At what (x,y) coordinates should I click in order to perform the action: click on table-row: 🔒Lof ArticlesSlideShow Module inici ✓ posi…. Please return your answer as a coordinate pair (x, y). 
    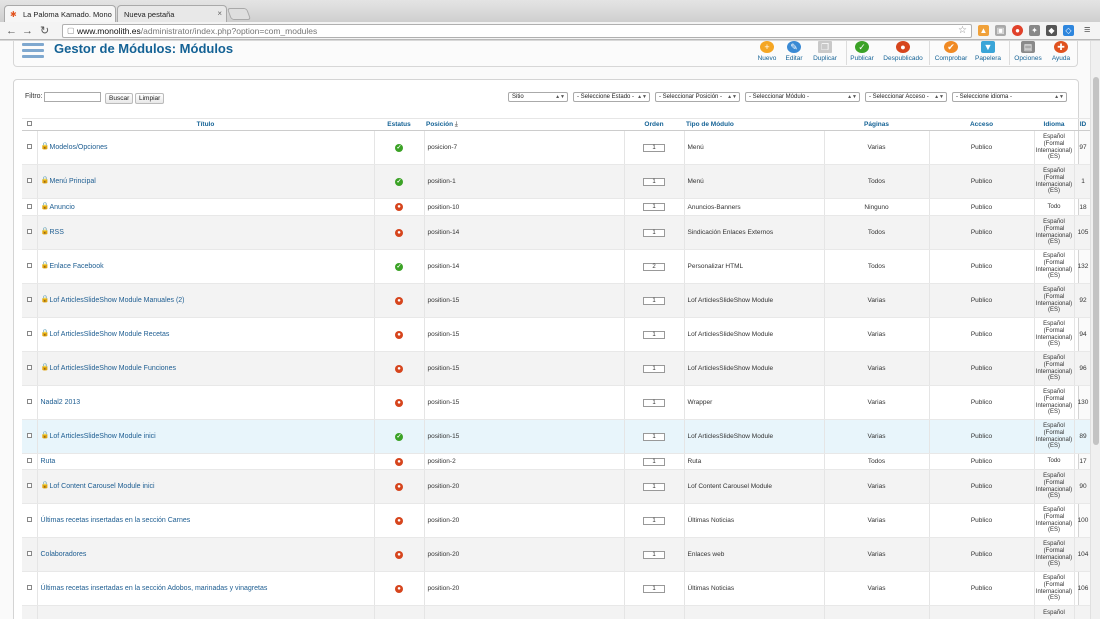
    Looking at the image, I should click on (557, 436).